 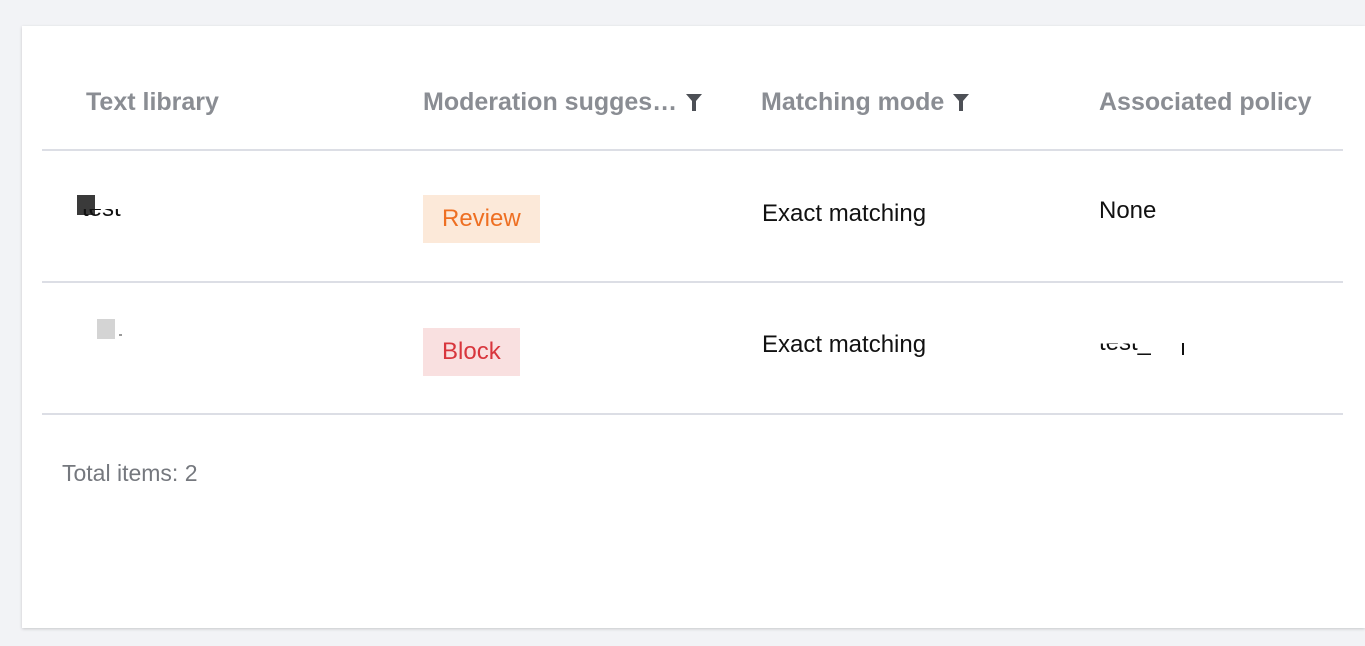 I want to click on status-badge-review: Review, so click(x=481, y=219).